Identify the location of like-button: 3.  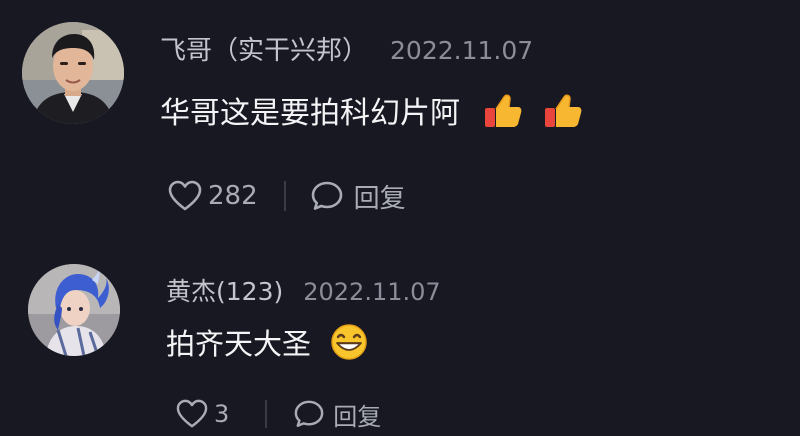
(202, 414).